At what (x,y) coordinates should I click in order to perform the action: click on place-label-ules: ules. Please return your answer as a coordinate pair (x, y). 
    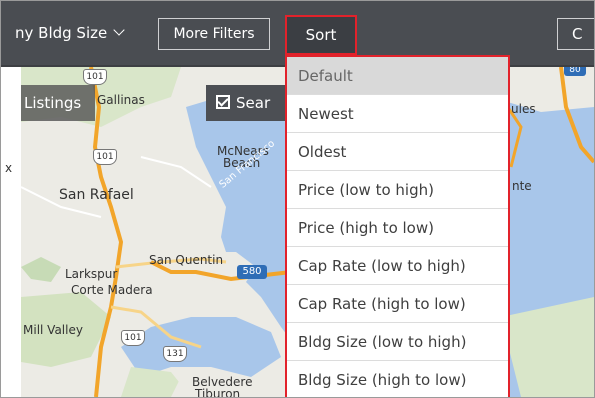
    Looking at the image, I should click on (523, 109).